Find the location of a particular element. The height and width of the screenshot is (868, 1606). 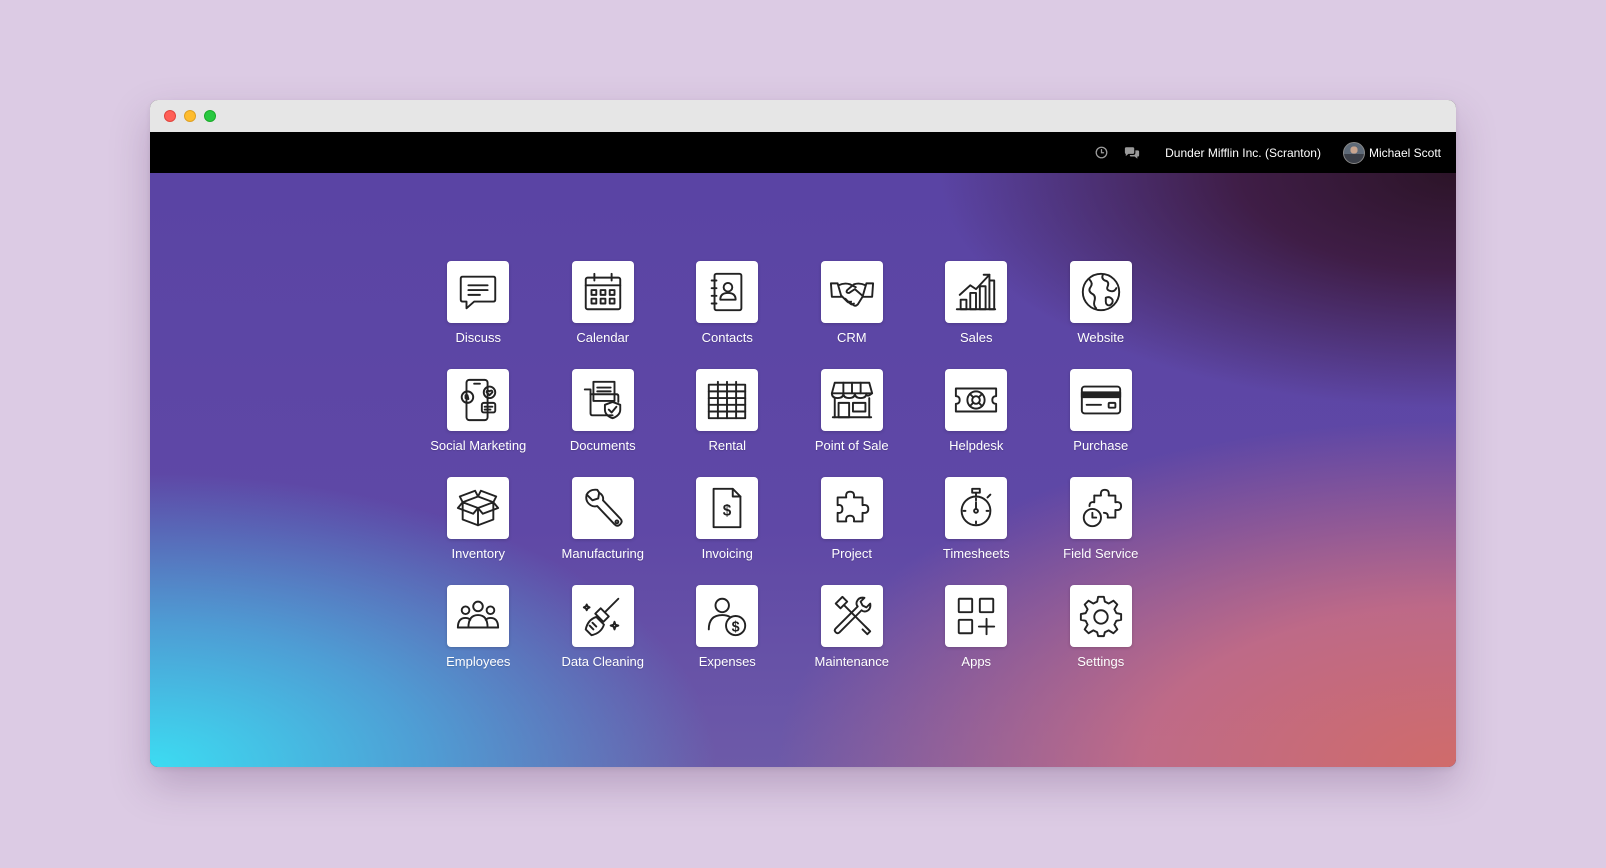

app-label: Employees is located at coordinates (478, 661).